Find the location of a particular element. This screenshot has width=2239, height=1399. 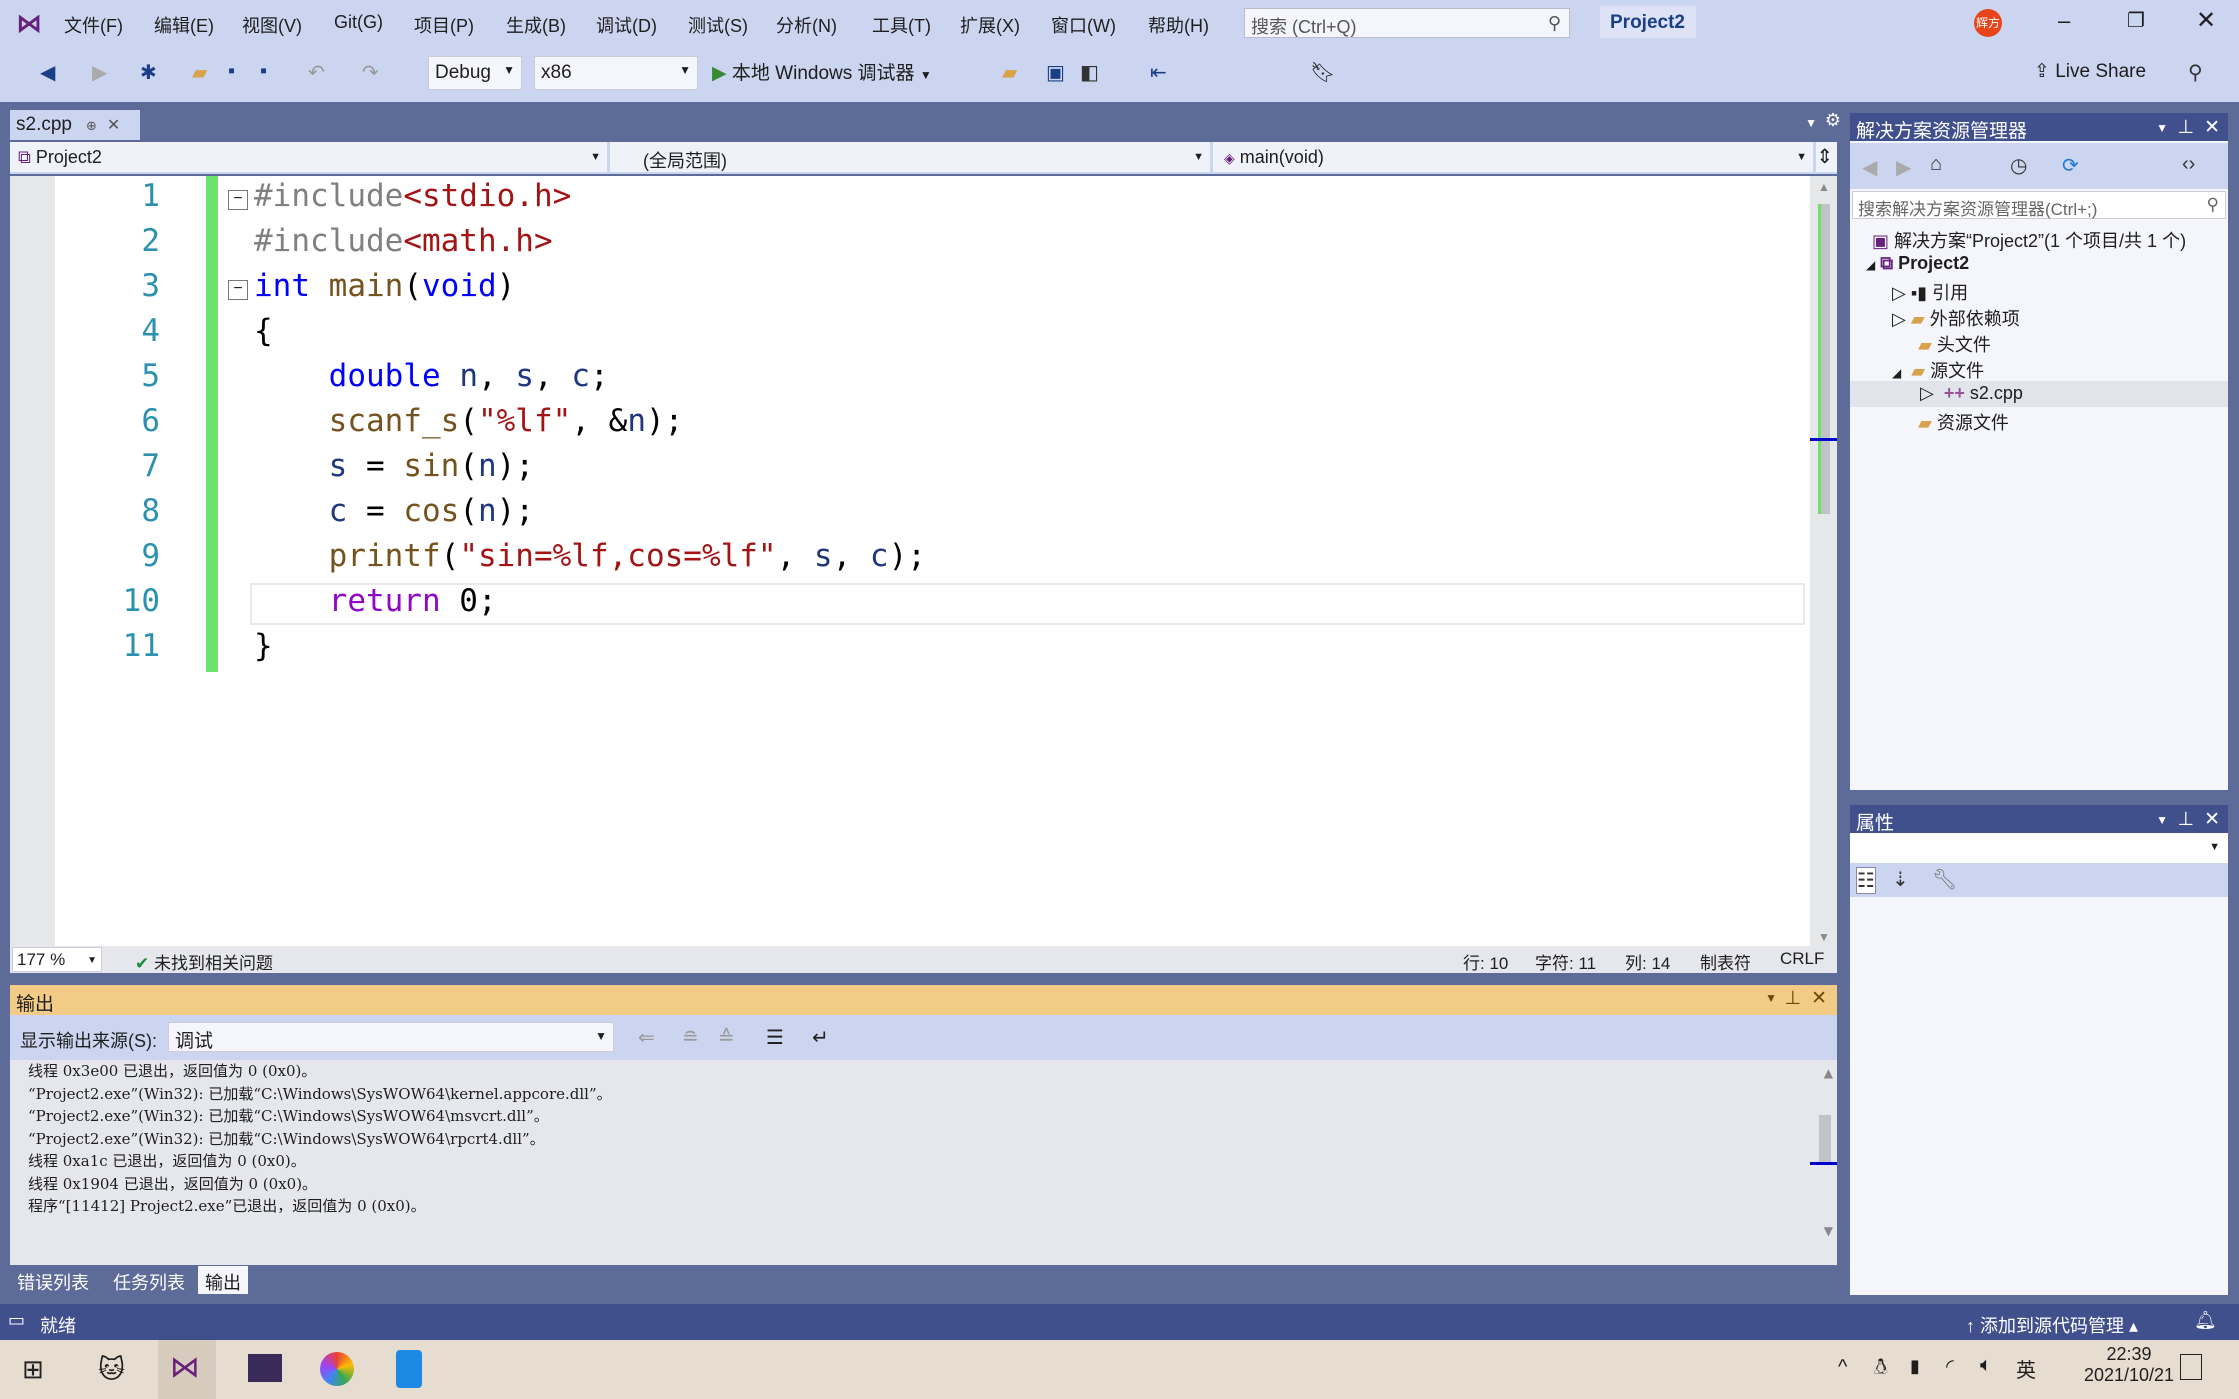

menu-item: 分析(N) is located at coordinates (806, 25).